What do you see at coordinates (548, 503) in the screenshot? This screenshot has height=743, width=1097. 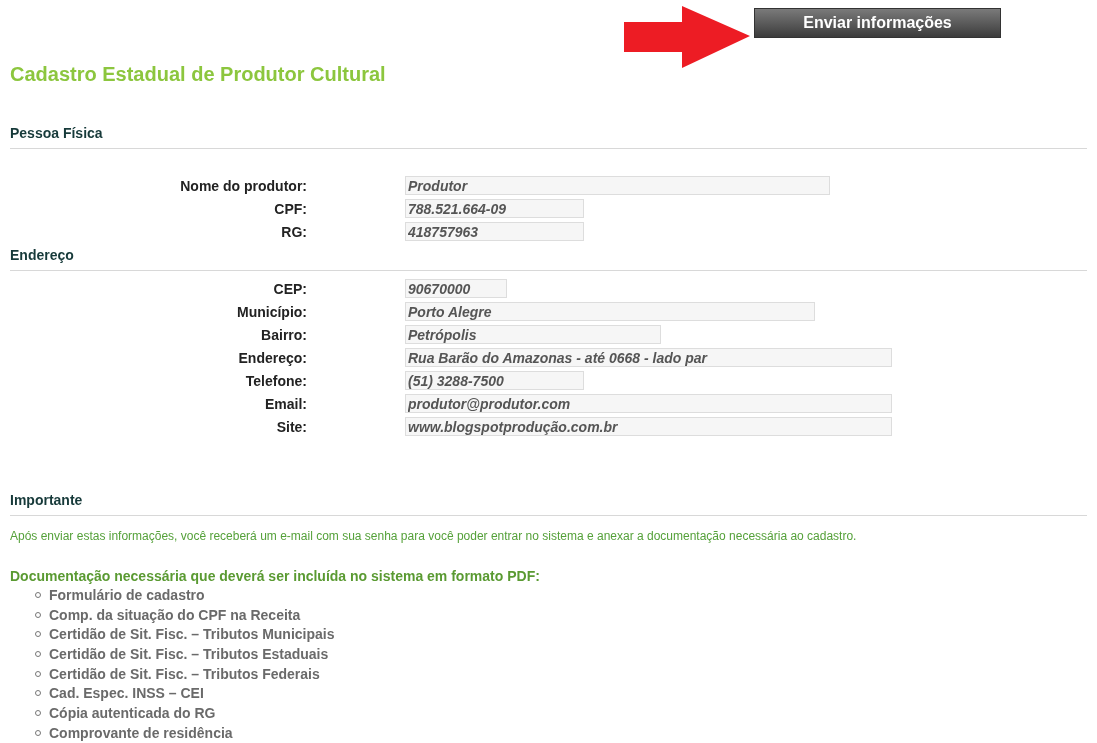 I see `section-heading: Importante` at bounding box center [548, 503].